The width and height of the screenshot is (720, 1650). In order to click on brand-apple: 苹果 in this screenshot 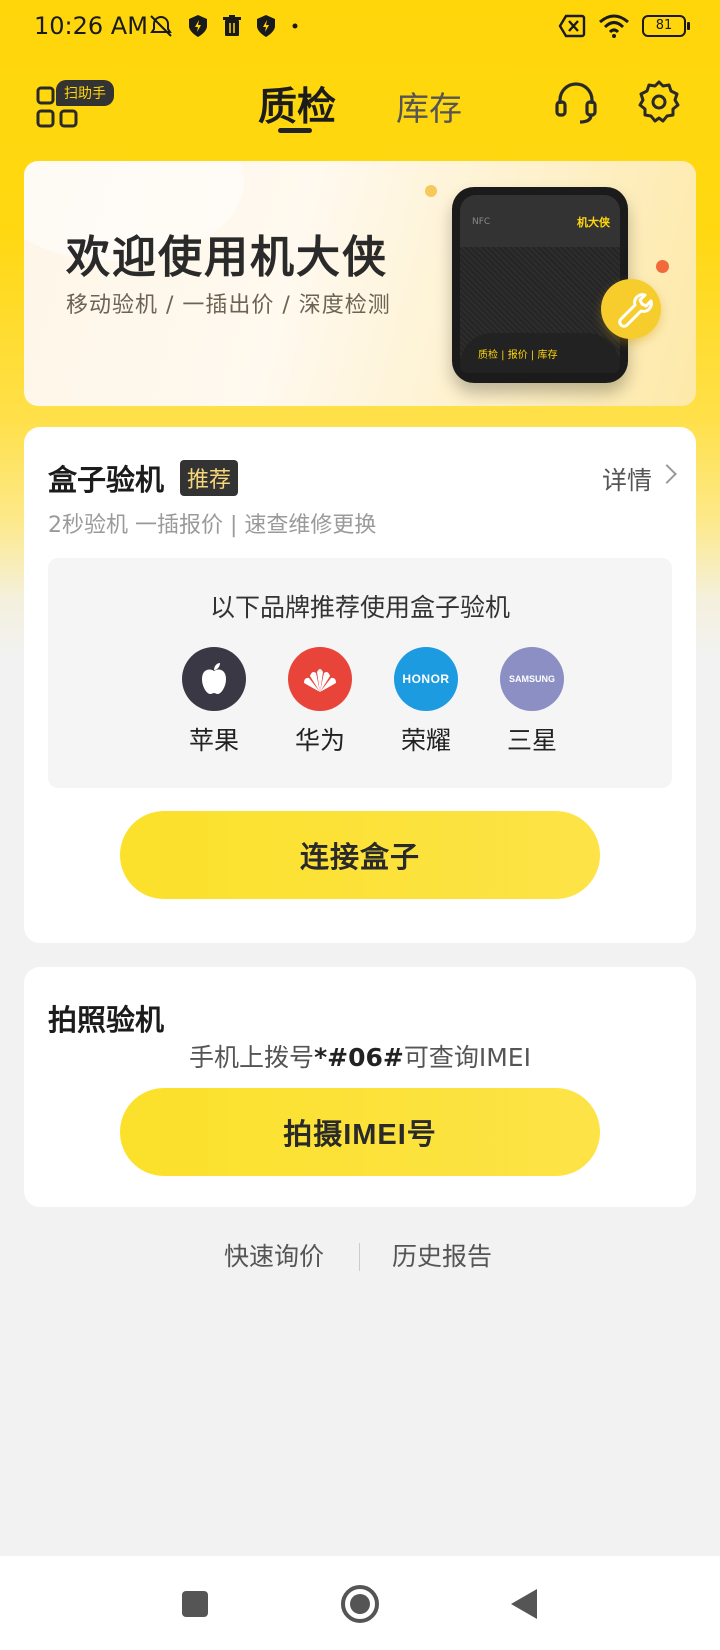, I will do `click(214, 702)`.